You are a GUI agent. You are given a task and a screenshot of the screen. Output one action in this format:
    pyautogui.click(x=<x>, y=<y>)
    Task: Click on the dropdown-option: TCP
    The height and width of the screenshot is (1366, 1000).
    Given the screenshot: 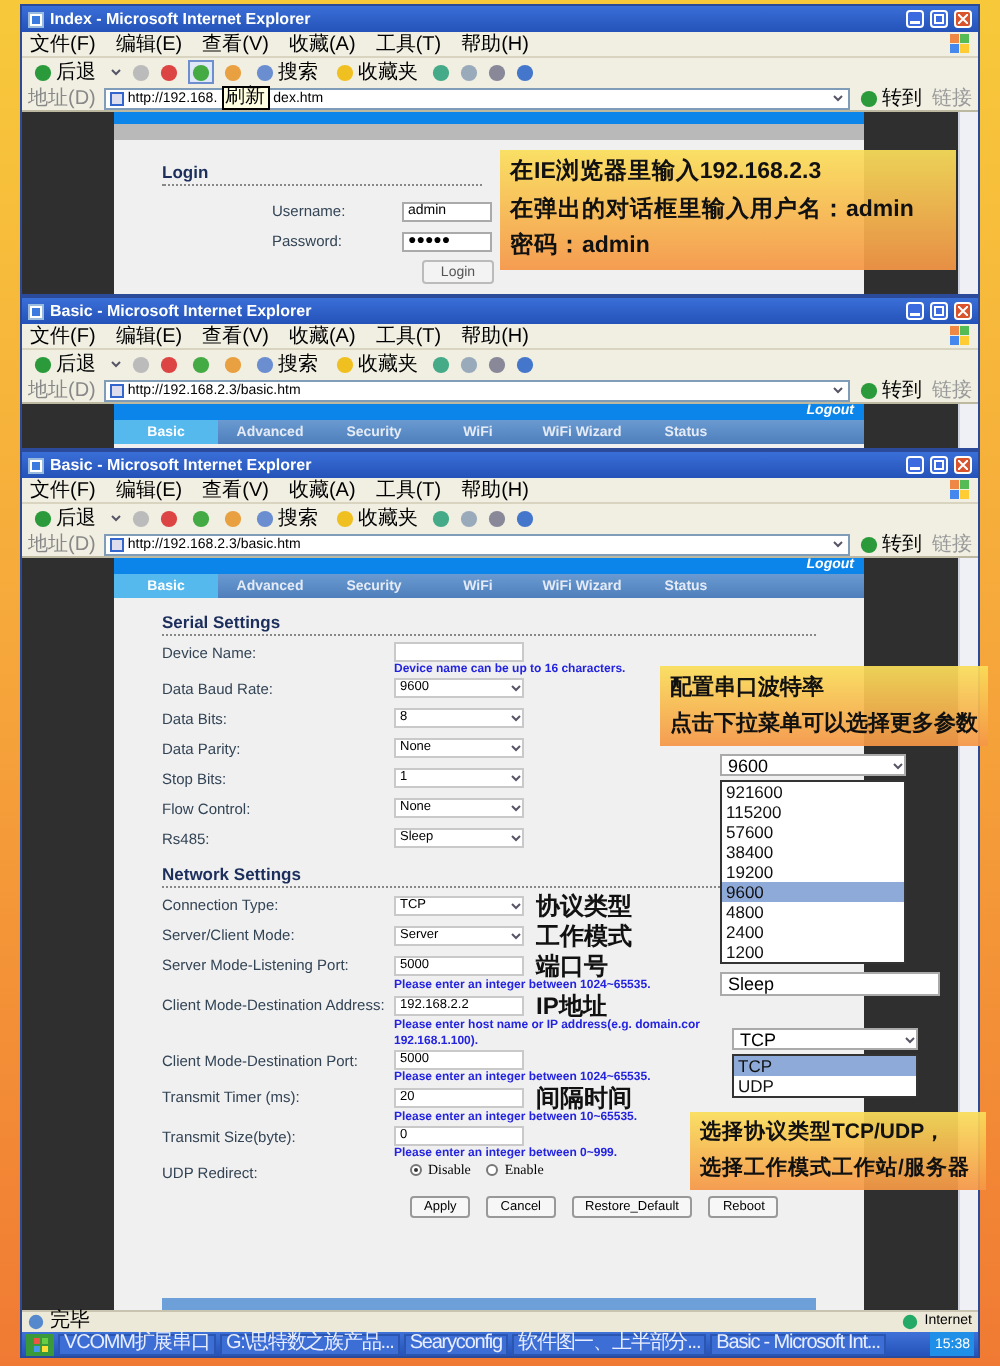 What is the action you would take?
    pyautogui.click(x=825, y=1066)
    